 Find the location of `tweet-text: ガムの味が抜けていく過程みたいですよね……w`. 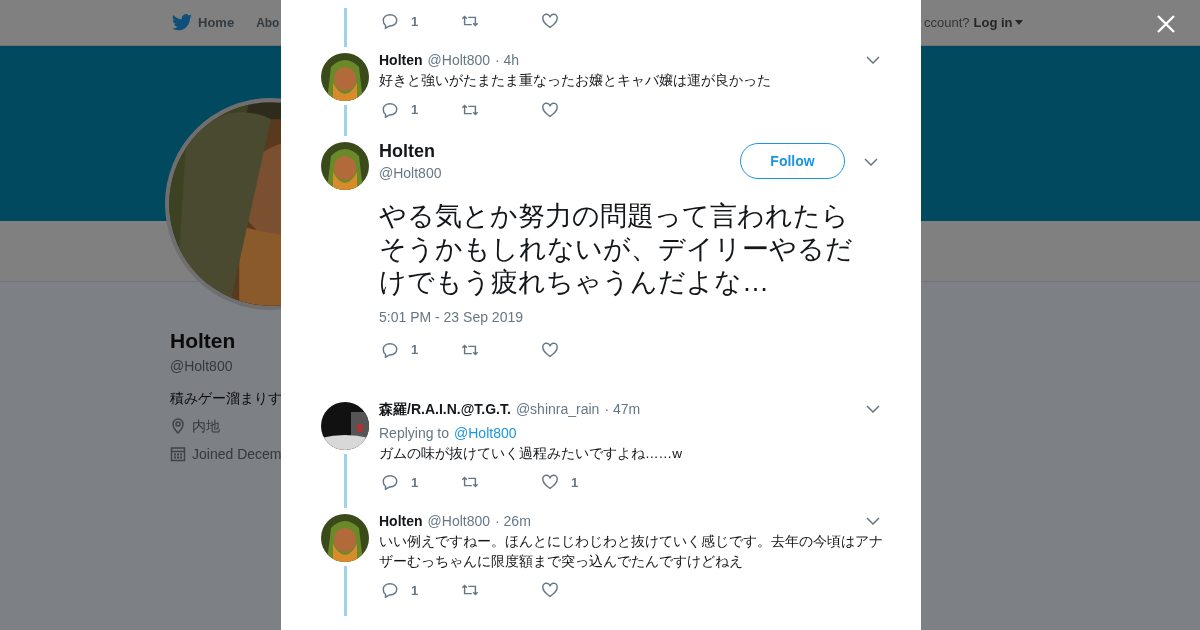

tweet-text: ガムの味が抜けていく過程みたいですよね……w is located at coordinates (531, 453).